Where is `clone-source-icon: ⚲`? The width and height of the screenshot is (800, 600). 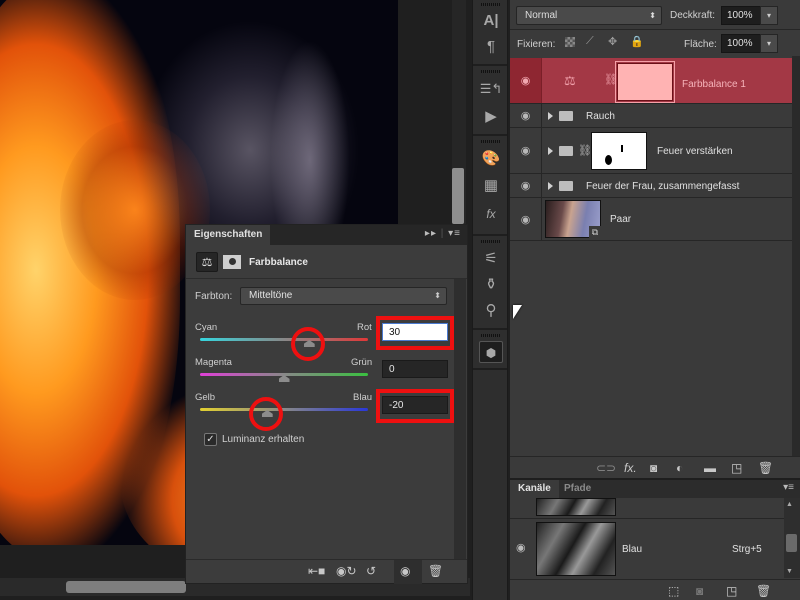
clone-source-icon: ⚲ is located at coordinates (491, 311).